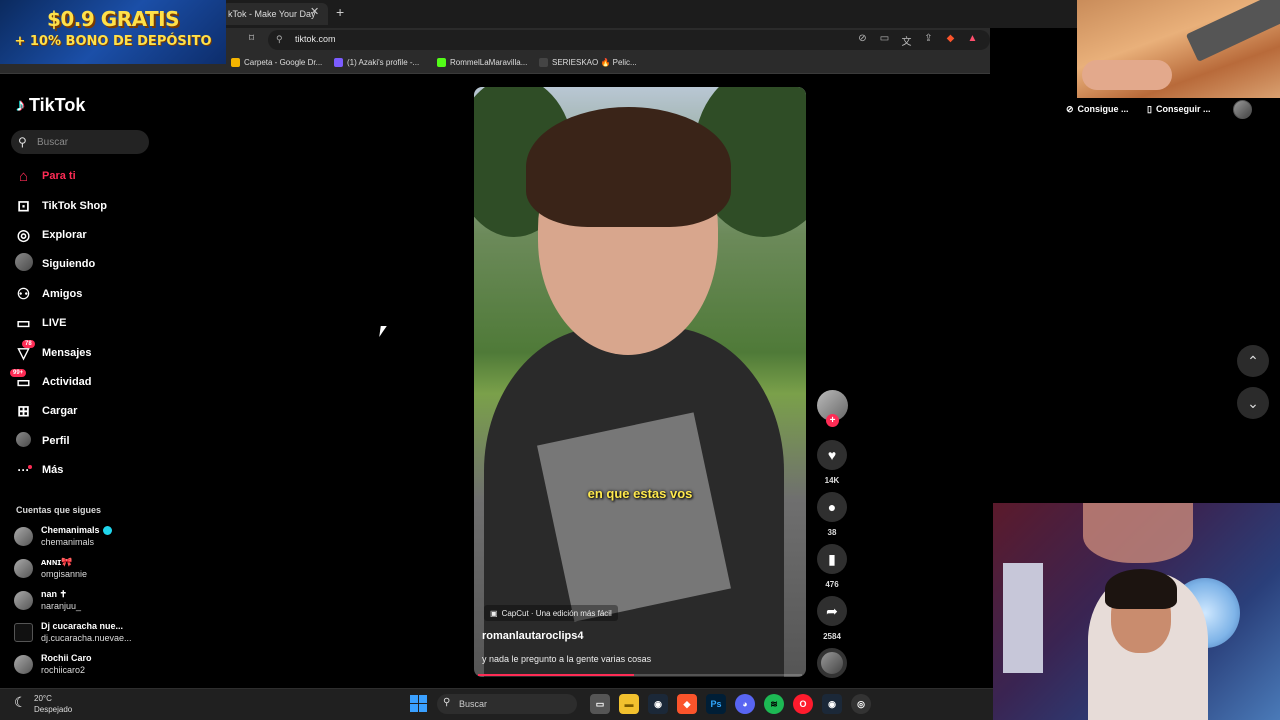 The height and width of the screenshot is (720, 1280). What do you see at coordinates (314, 11) in the screenshot?
I see `tab-close-icon: ✕` at bounding box center [314, 11].